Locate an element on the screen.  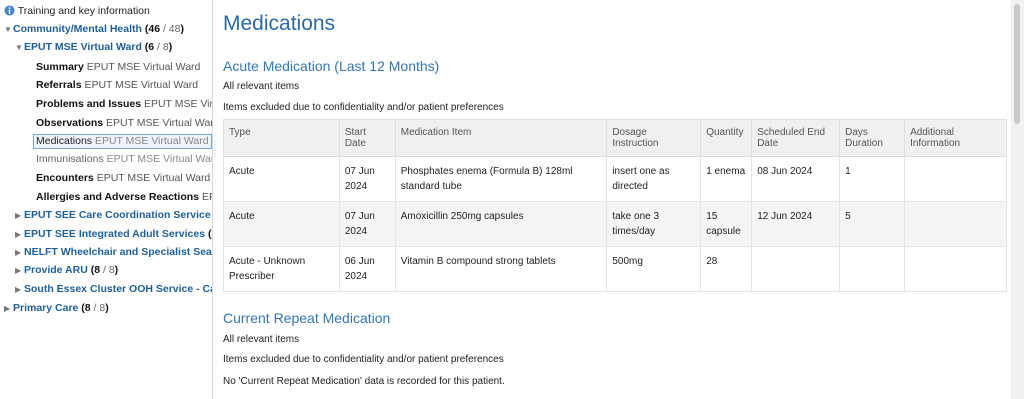
tree-item-label: Observations is located at coordinates (70, 123).